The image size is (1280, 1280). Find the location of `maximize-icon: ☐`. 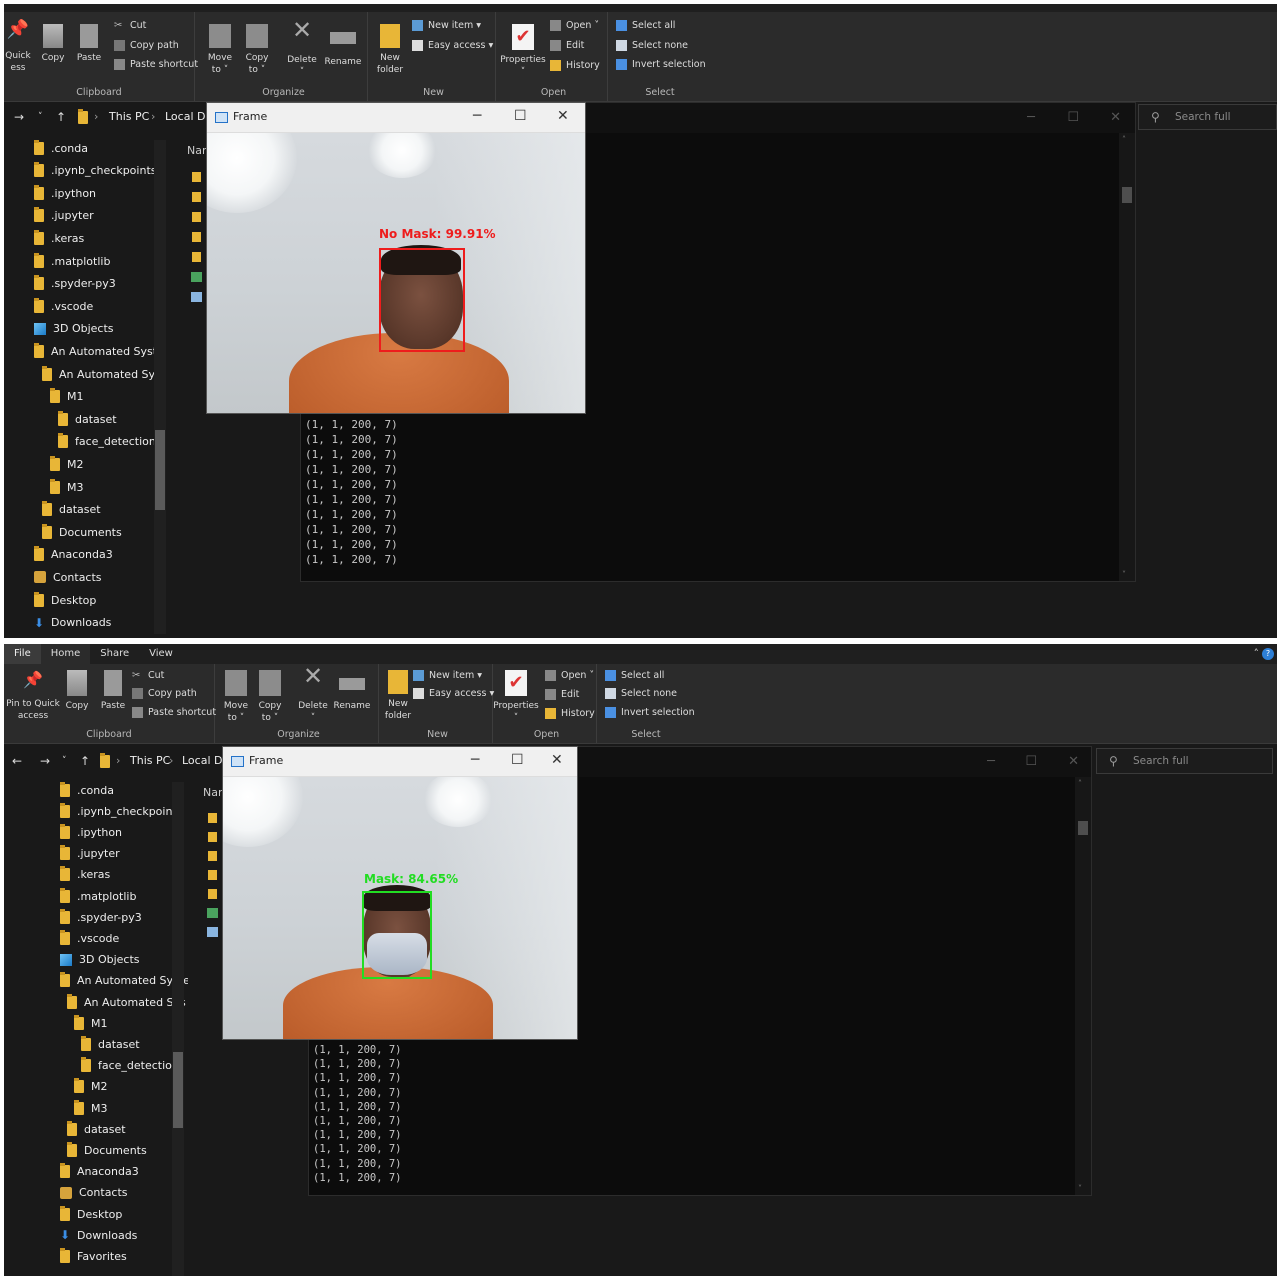

maximize-icon: ☐ is located at coordinates (1073, 117).